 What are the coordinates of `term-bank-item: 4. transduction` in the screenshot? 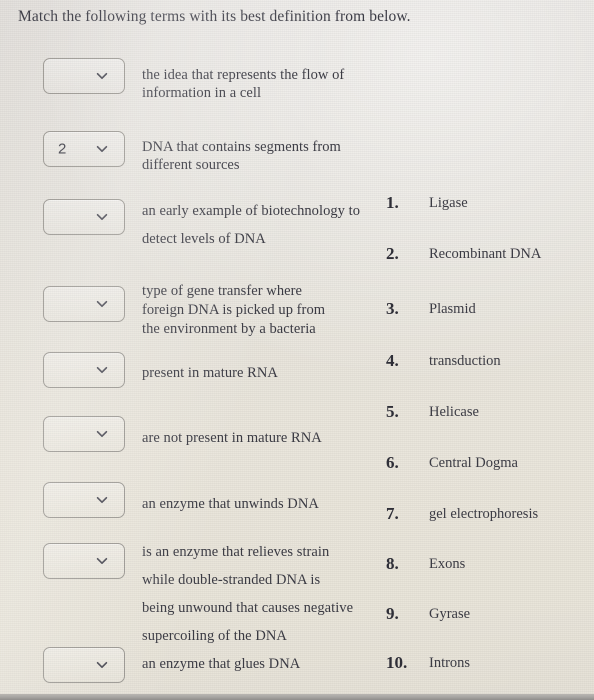 It's located at (490, 362).